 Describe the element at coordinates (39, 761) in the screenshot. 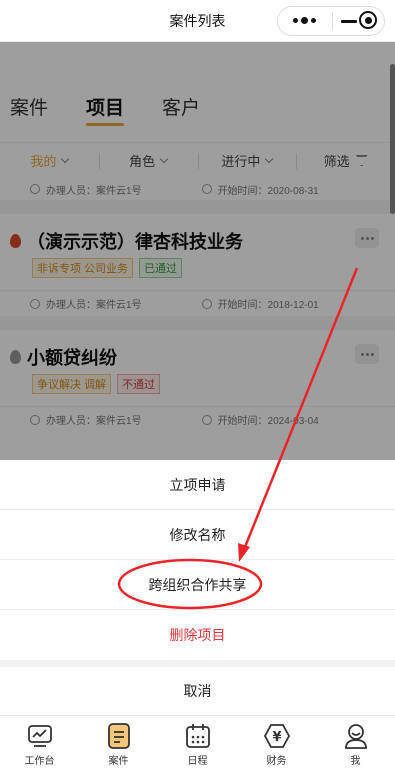

I see `tab-workbench-label: 工作台` at that location.